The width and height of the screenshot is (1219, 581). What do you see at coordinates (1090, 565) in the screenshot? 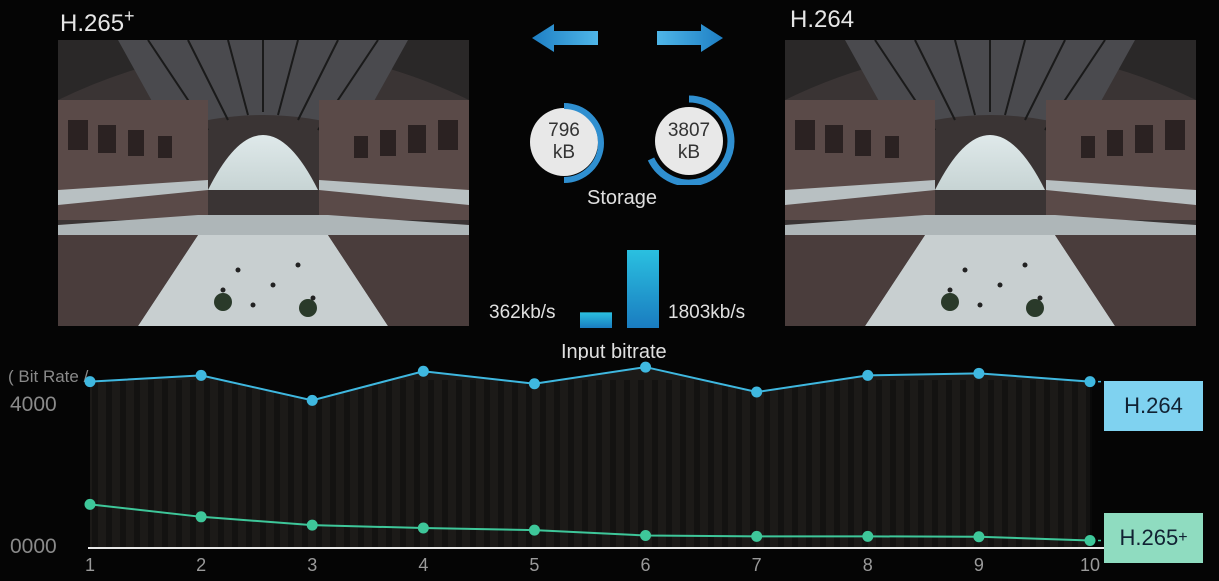
I see `x-tick-label: 10` at bounding box center [1090, 565].